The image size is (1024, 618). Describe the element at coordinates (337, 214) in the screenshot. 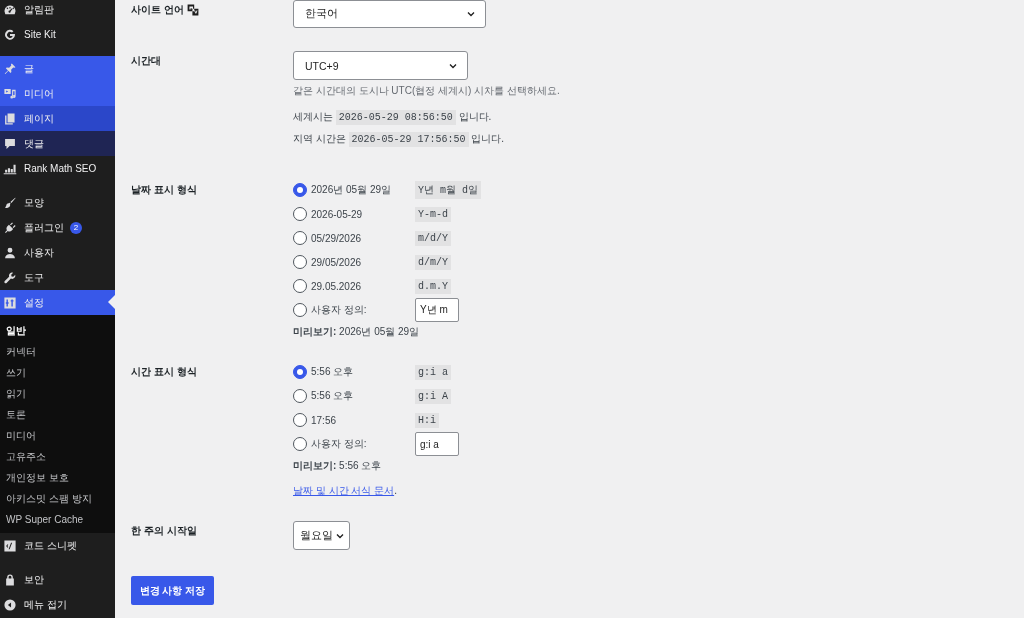

I see `option-label: 2026-05-29` at that location.